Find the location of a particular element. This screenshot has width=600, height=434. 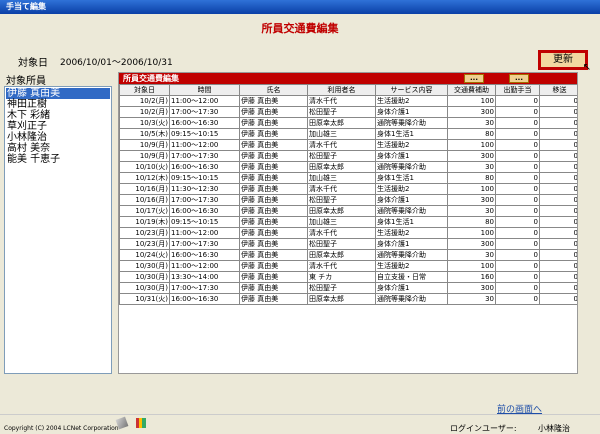

table-row: 10/30(月) 11:00～12:00 伊藤 真由美 清水千代 生活援助2 100 0 0 is located at coordinates (348, 266).